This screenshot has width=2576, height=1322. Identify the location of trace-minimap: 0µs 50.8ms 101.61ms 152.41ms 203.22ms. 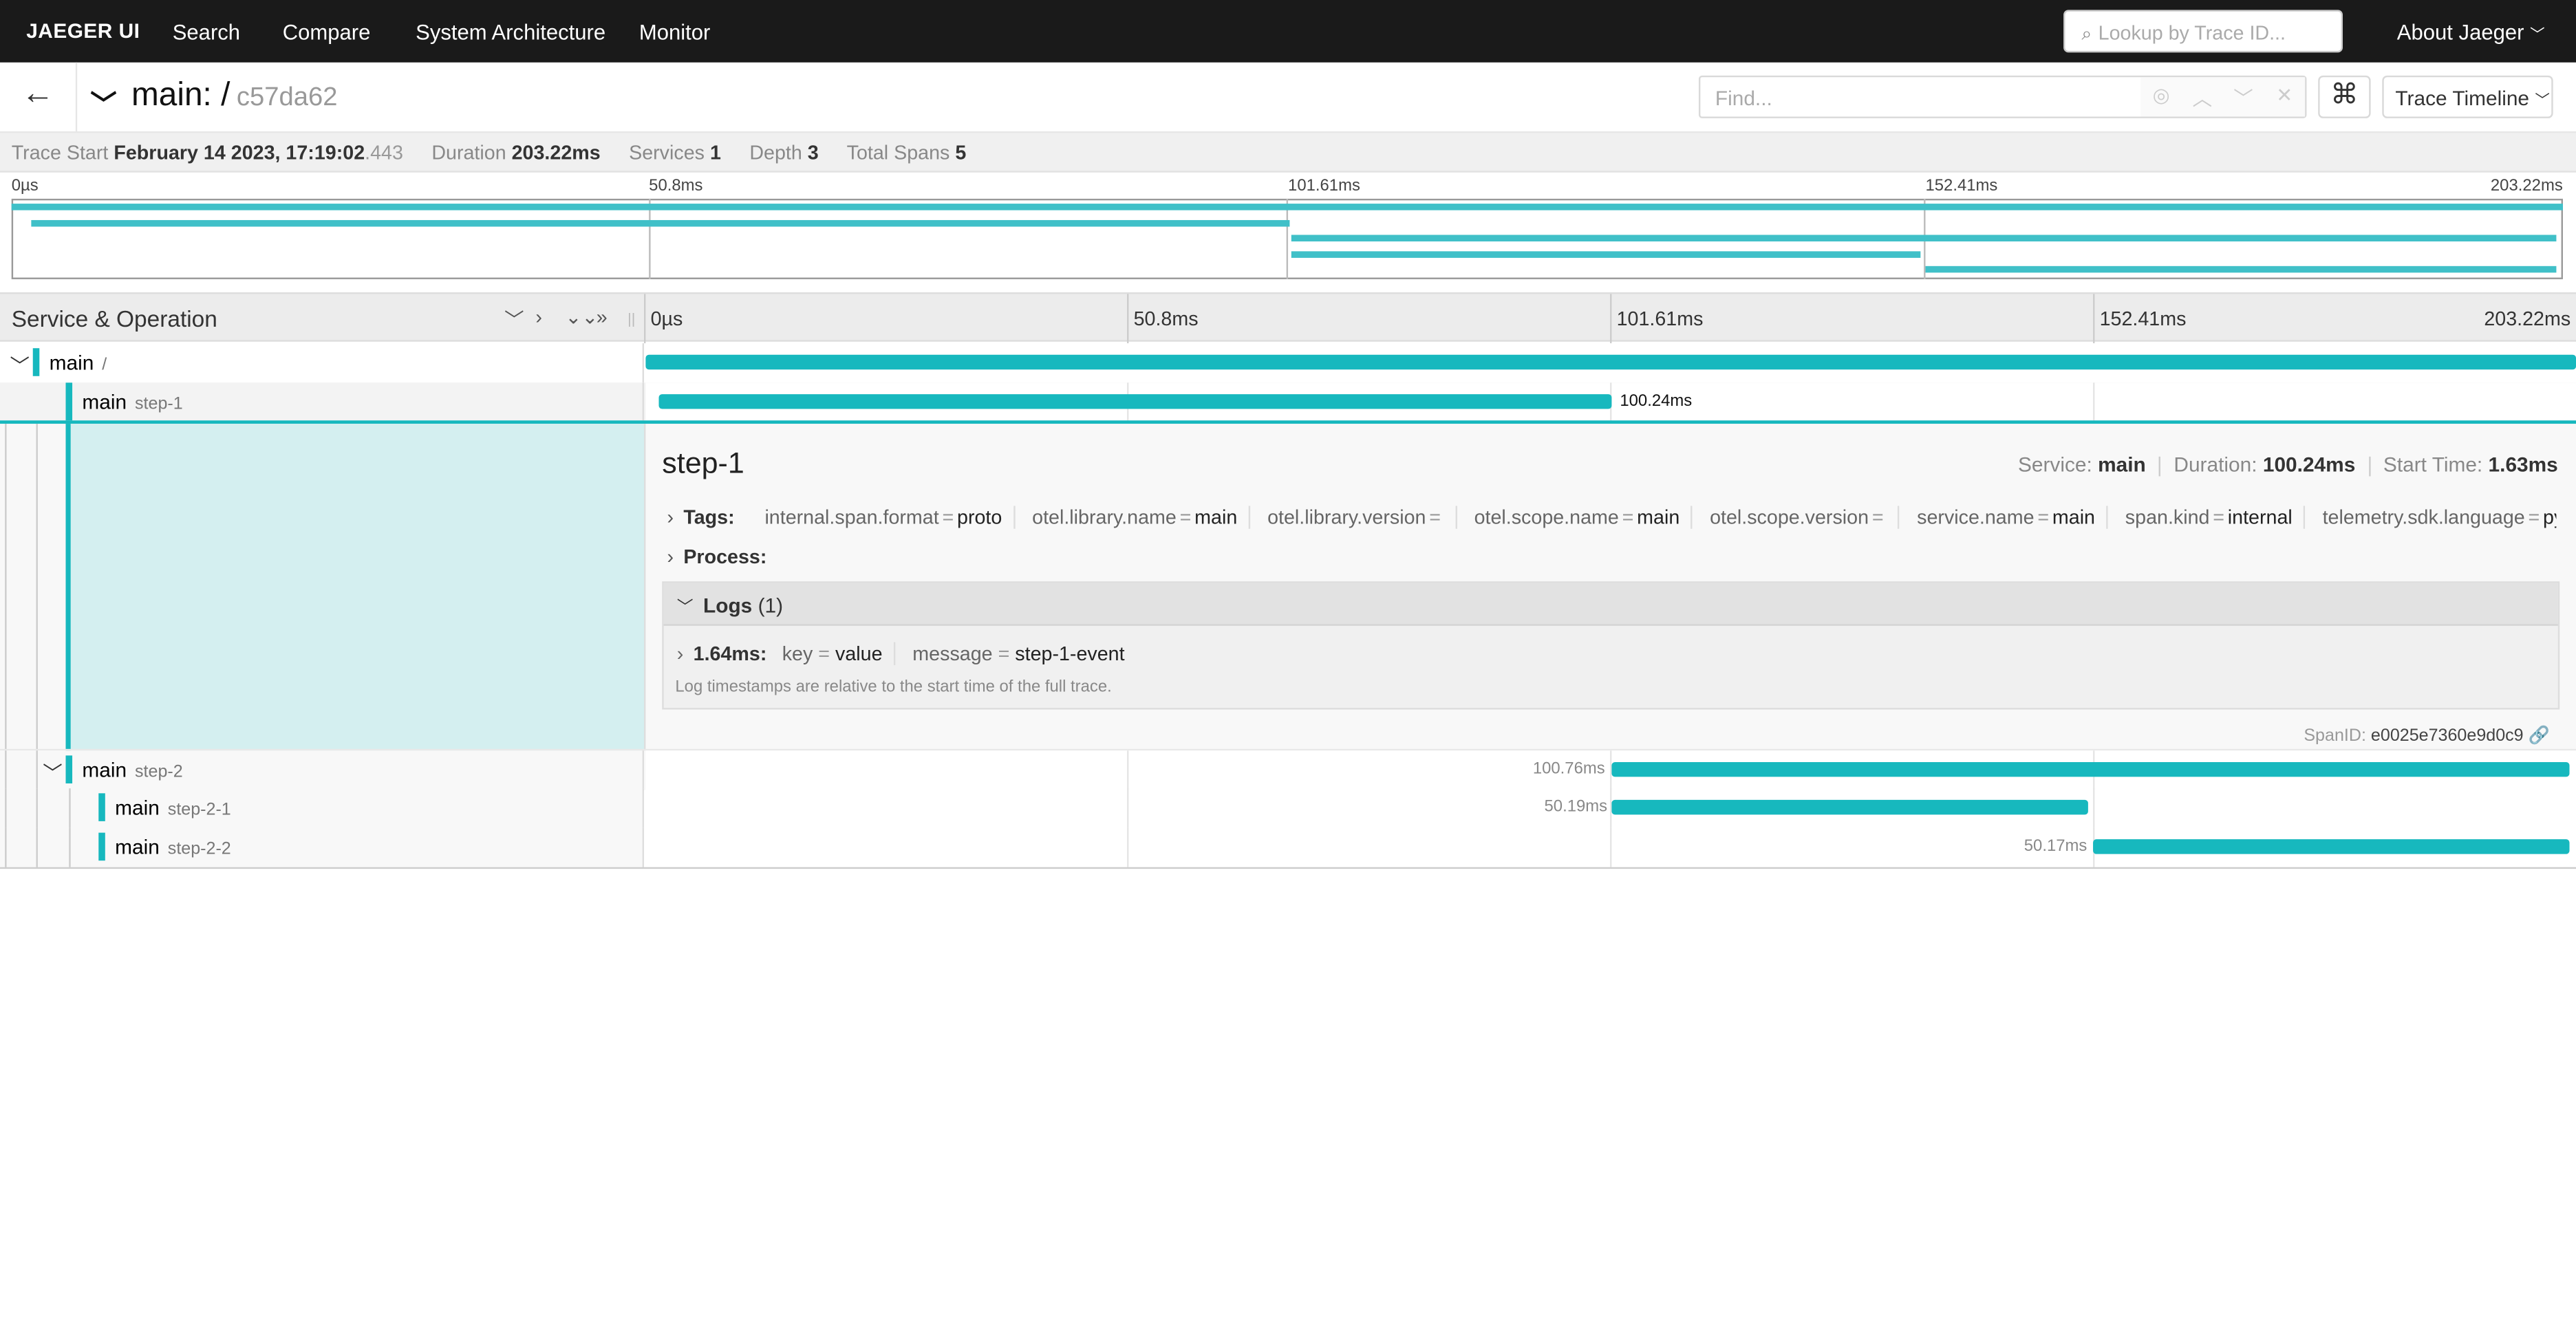
(1288, 230).